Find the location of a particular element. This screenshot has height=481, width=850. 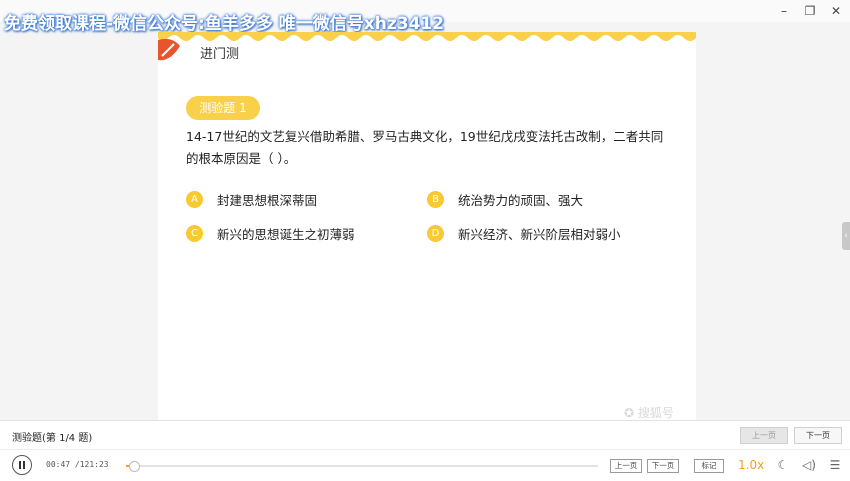

quiz-navigation-bar: 测验题(第 1/4 题) 上一页 下一页 is located at coordinates (425, 434).